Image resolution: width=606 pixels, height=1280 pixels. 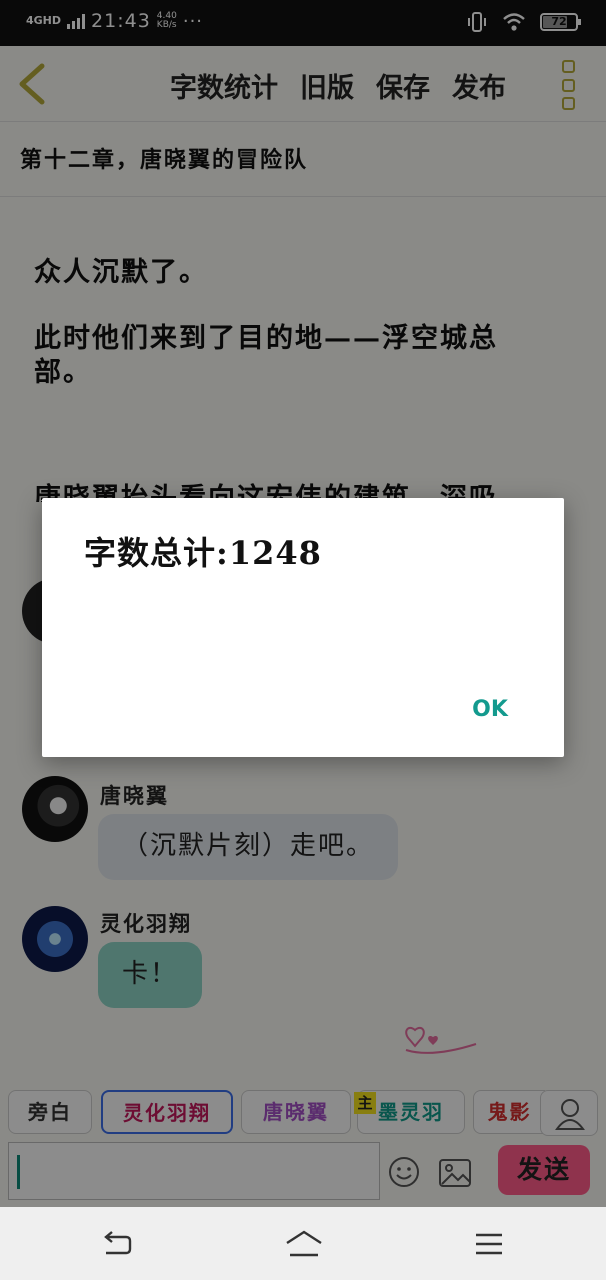 What do you see at coordinates (490, 710) in the screenshot?
I see `ok-button: OK` at bounding box center [490, 710].